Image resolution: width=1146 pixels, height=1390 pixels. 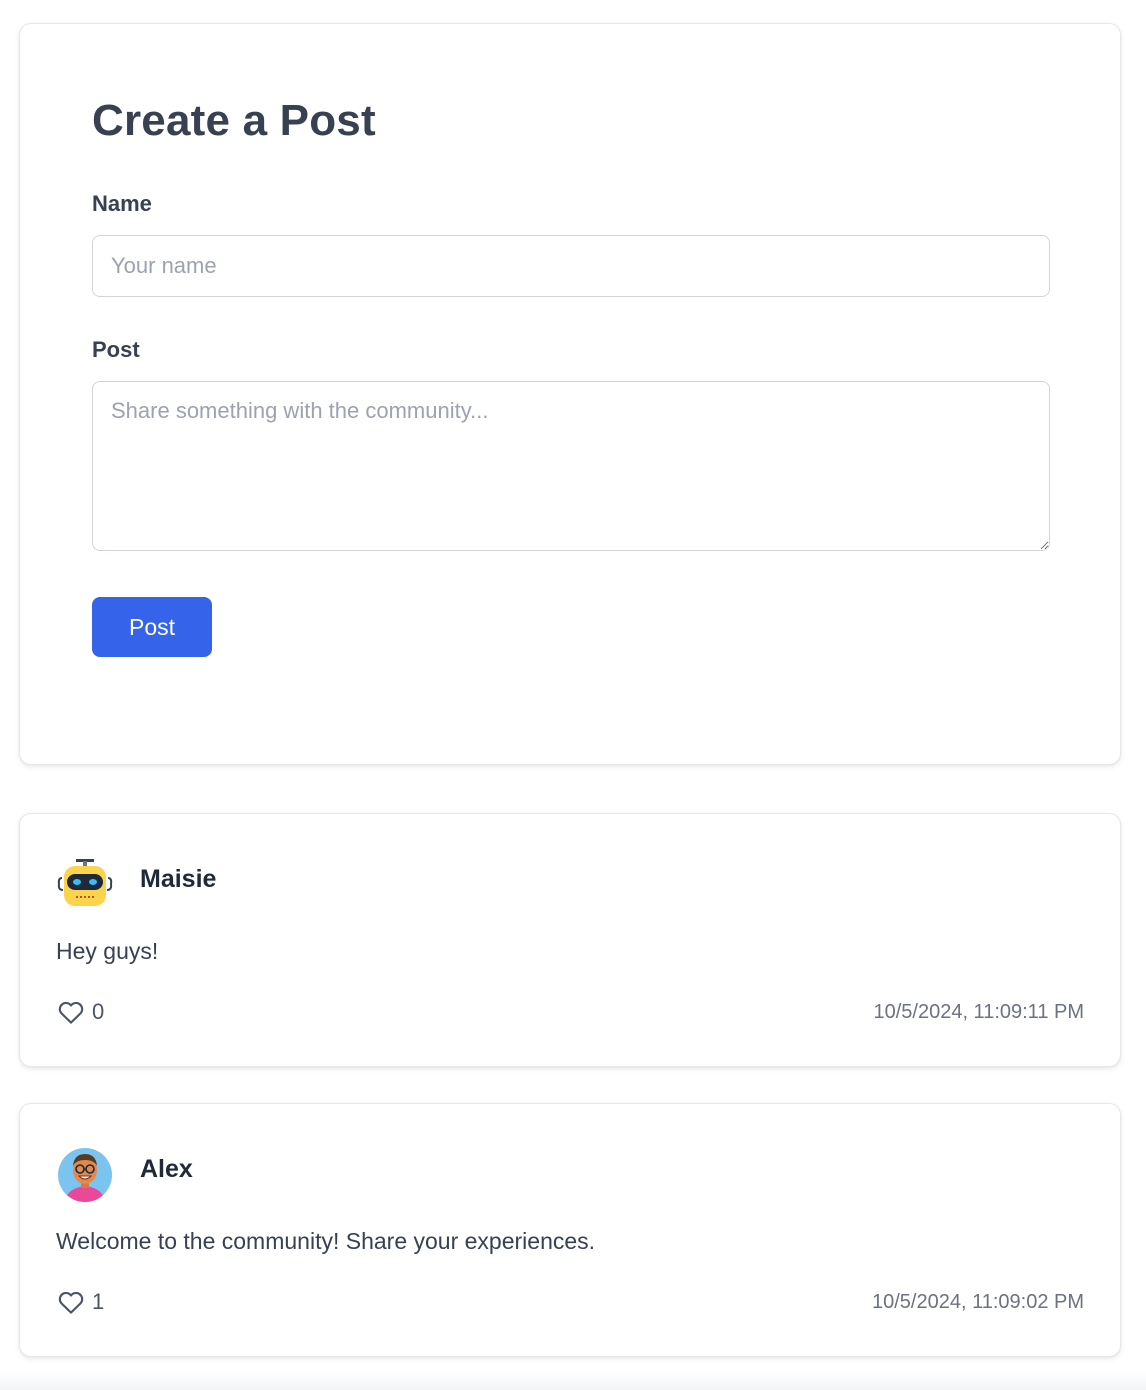 What do you see at coordinates (977, 1302) in the screenshot?
I see `post-timestamp: 10/5/2024, 11:09:02 PM` at bounding box center [977, 1302].